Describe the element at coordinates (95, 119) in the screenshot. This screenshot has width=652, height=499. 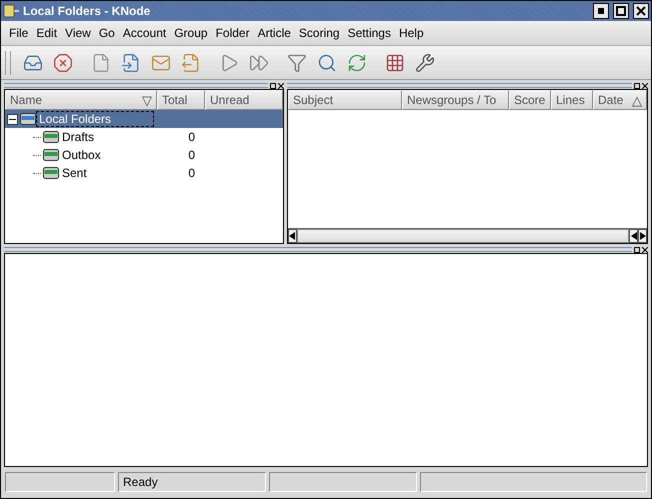
I see `folder-name: Local Folders` at that location.